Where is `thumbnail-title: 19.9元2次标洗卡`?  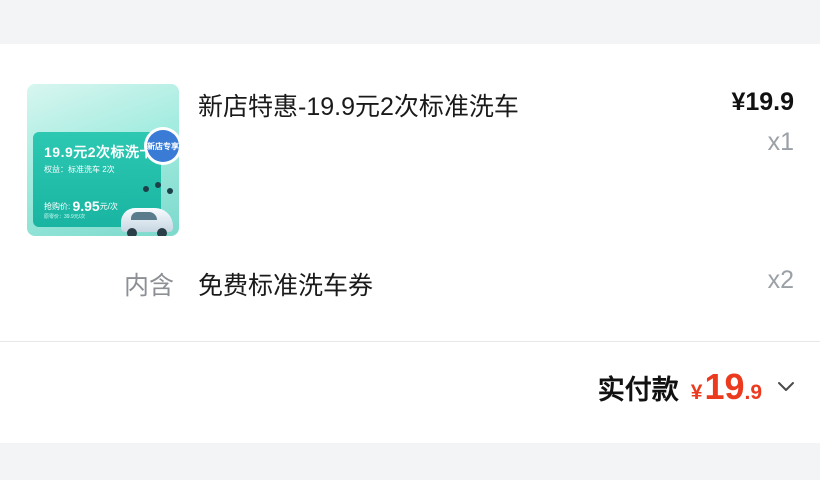
thumbnail-title: 19.9元2次标洗卡 is located at coordinates (99, 152).